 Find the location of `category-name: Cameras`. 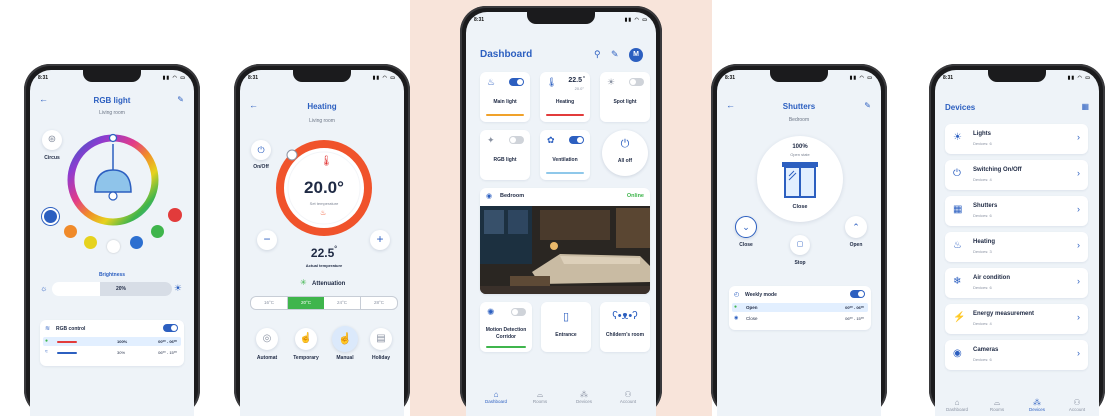

category-name: Cameras is located at coordinates (986, 350).